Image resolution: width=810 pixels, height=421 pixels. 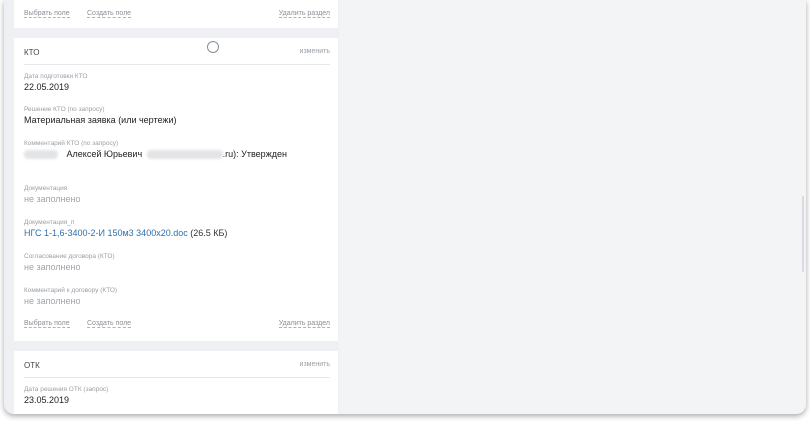 What do you see at coordinates (64, 109) in the screenshot?
I see `field-label: Решение КТО (по запросу)` at bounding box center [64, 109].